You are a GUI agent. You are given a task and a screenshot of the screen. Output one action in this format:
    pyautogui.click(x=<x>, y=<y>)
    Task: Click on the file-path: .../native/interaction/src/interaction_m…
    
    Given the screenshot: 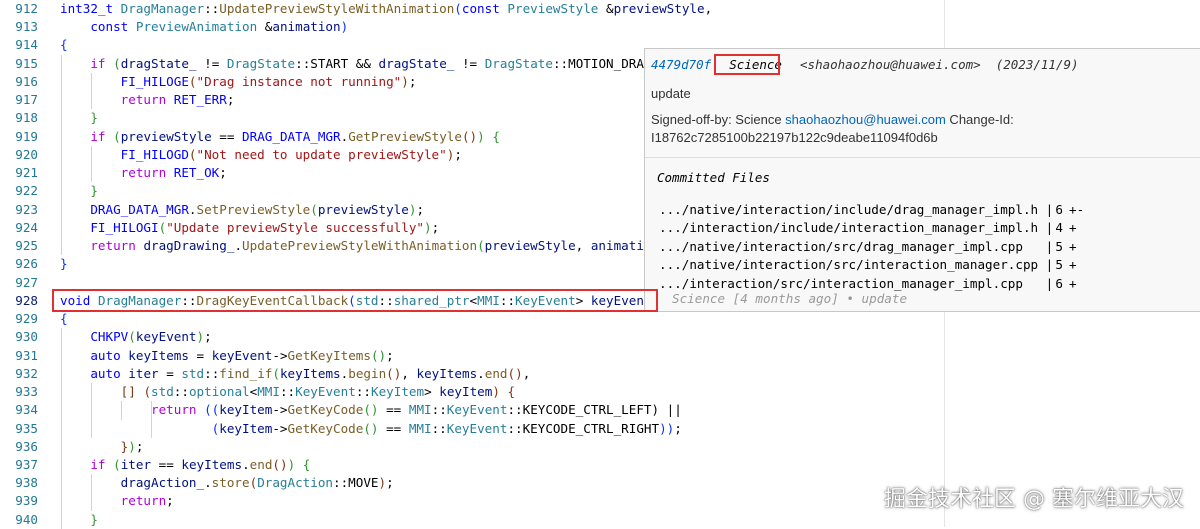 What is the action you would take?
    pyautogui.click(x=856, y=265)
    